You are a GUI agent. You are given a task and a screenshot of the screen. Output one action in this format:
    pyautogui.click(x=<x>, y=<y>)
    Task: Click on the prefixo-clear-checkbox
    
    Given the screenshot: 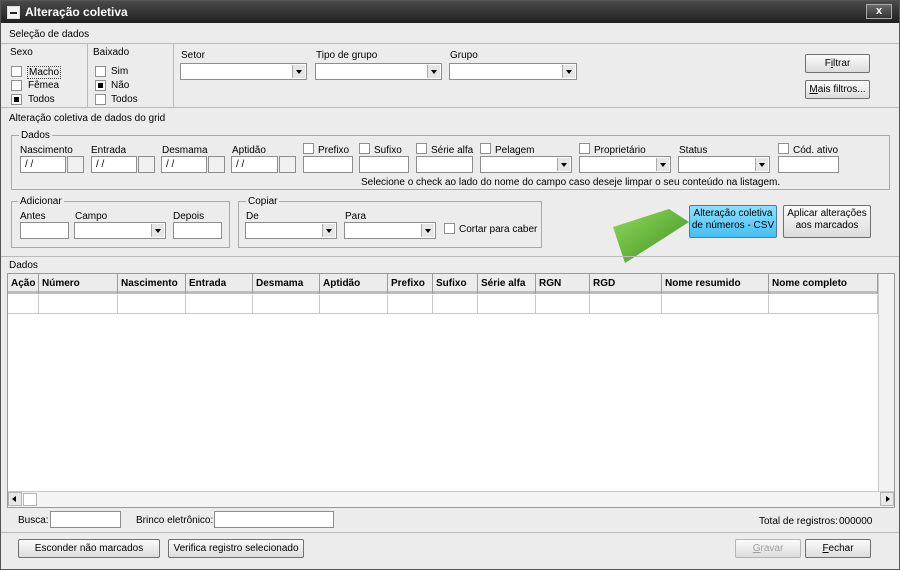 What is the action you would take?
    pyautogui.click(x=308, y=148)
    